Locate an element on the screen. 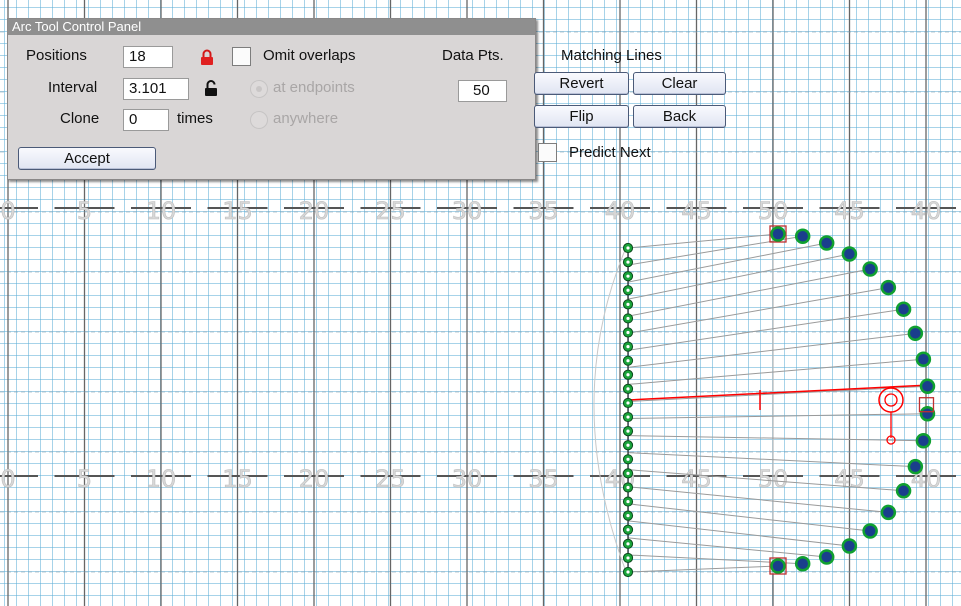  interval-input: 3.101 is located at coordinates (156, 89).